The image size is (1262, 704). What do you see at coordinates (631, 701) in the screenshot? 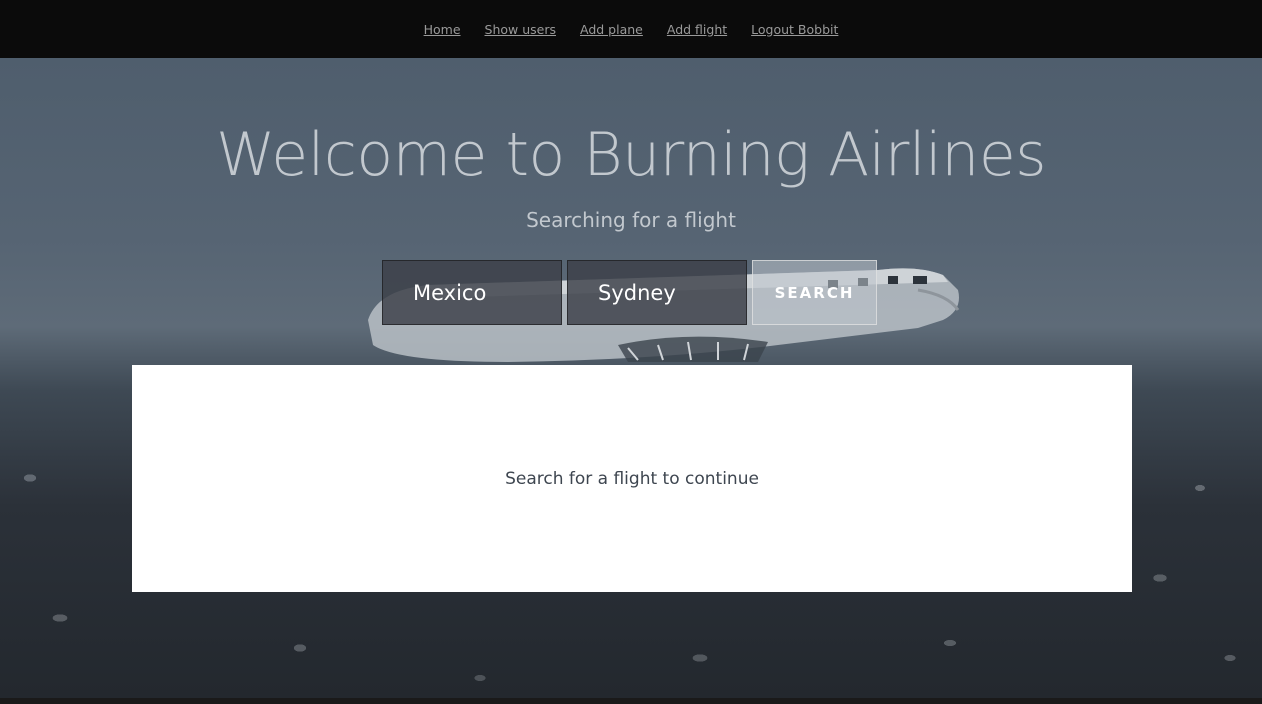
I see `bottom-edge` at bounding box center [631, 701].